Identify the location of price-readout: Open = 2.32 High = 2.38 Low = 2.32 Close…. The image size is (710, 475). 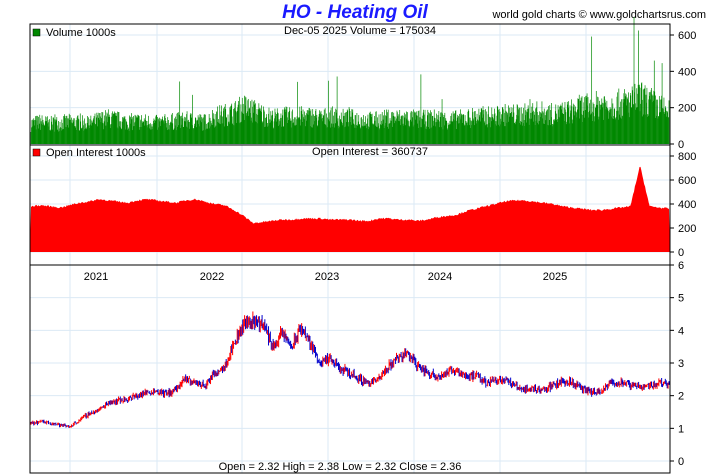
(340, 467).